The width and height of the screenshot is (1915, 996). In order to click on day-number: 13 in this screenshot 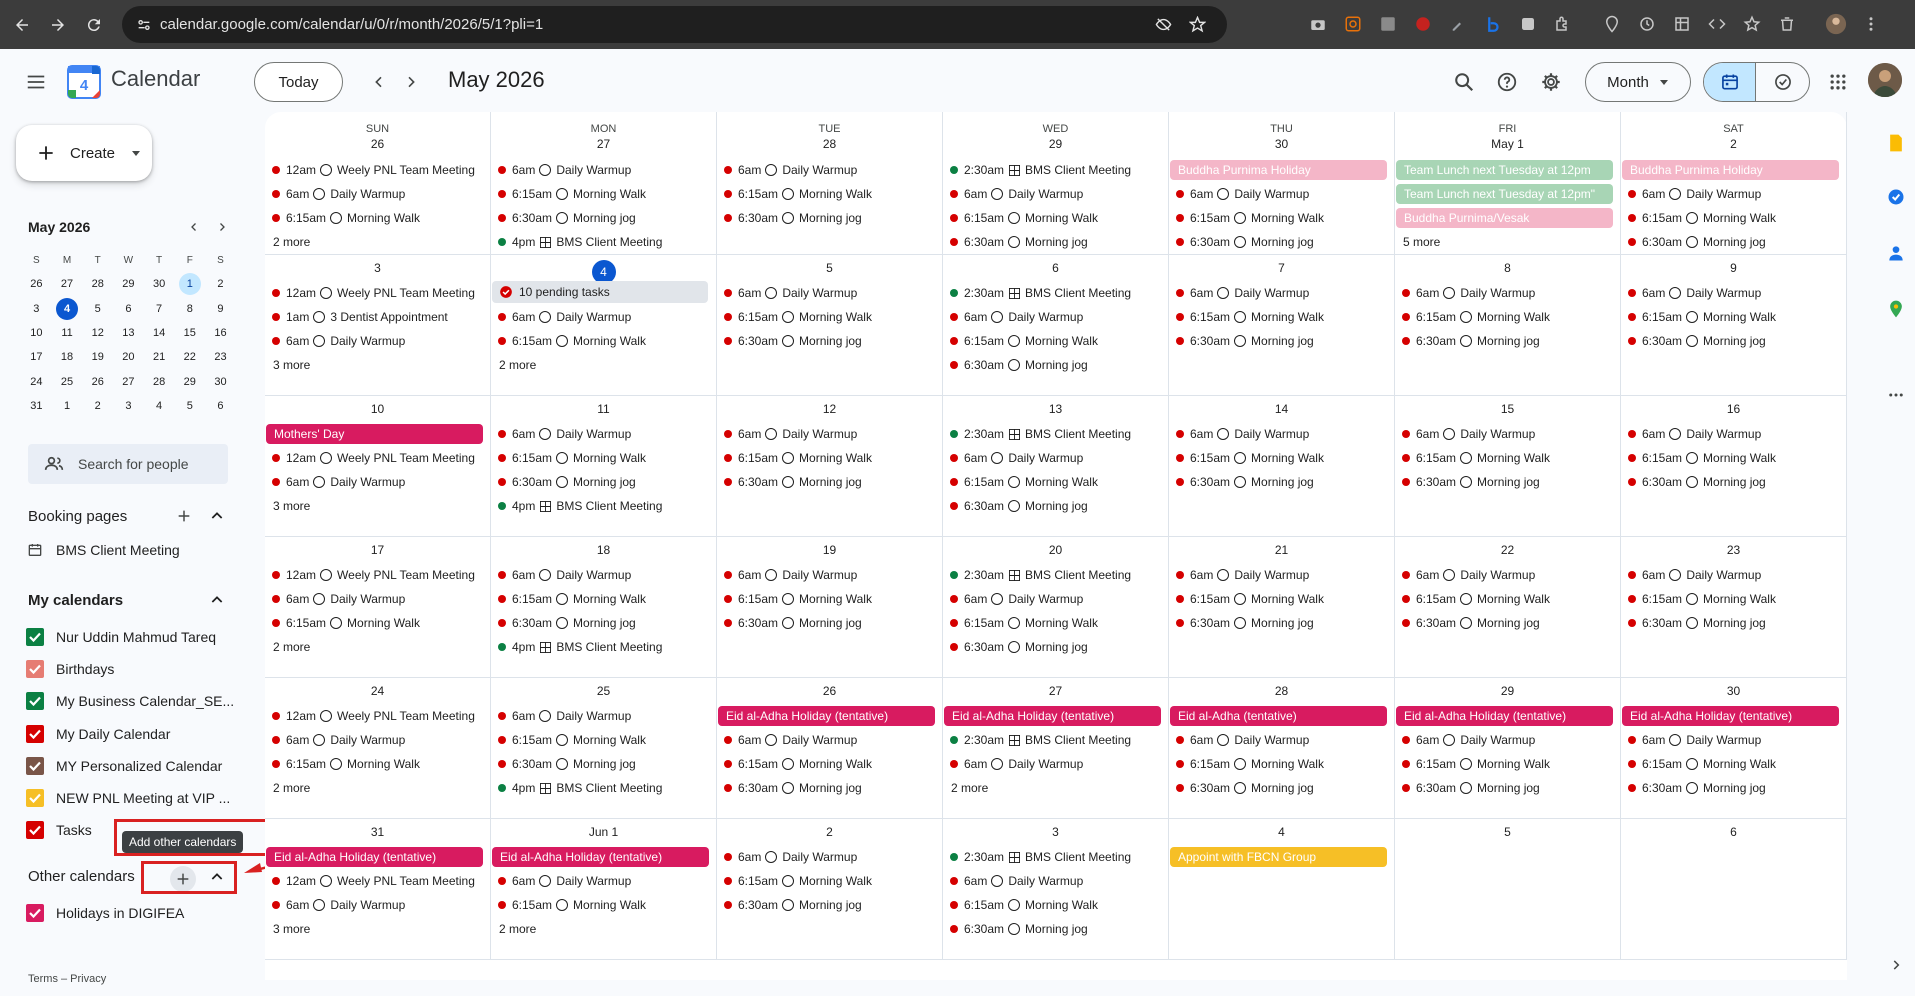, I will do `click(1055, 409)`.